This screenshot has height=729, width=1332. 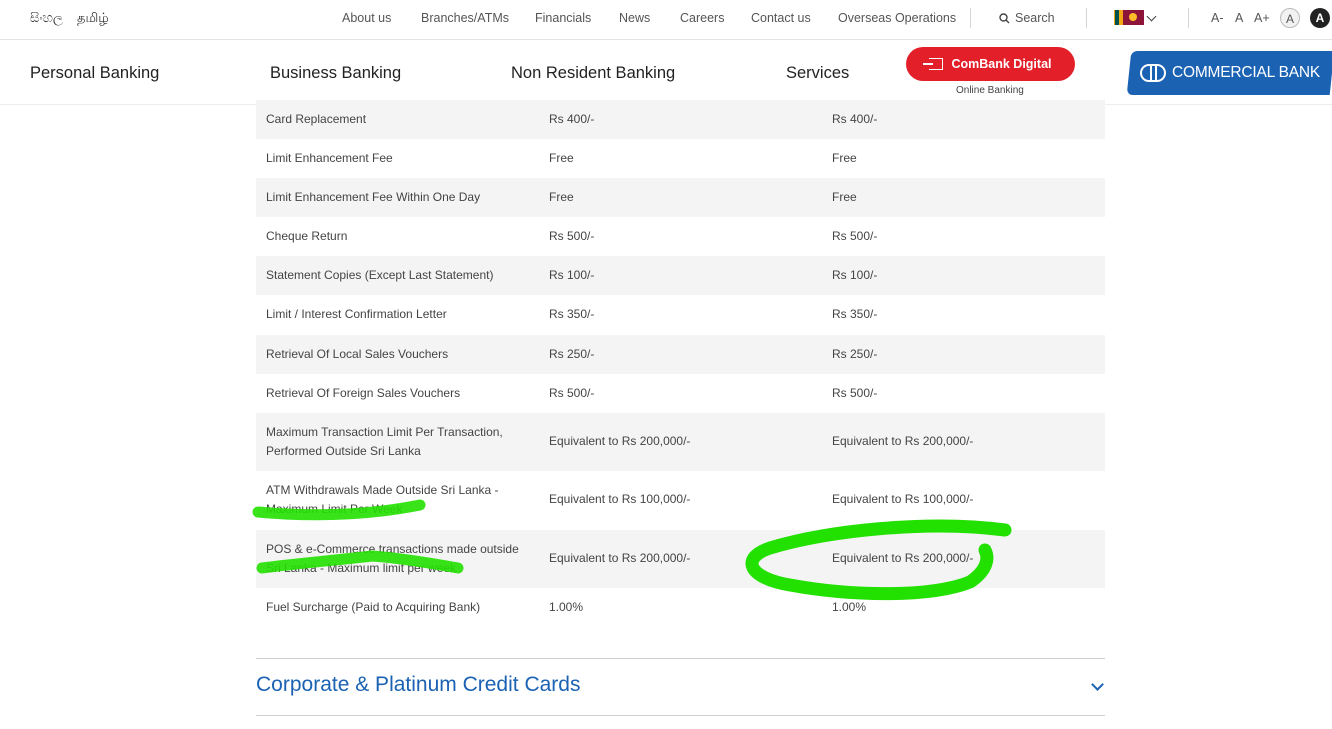 I want to click on highlight-annotations, so click(x=632, y=550).